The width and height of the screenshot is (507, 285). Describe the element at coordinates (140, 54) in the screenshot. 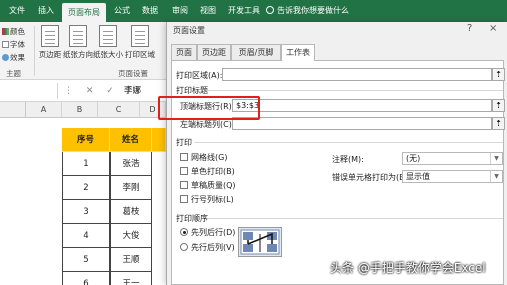

I see `print-area-label: 打印区域` at that location.